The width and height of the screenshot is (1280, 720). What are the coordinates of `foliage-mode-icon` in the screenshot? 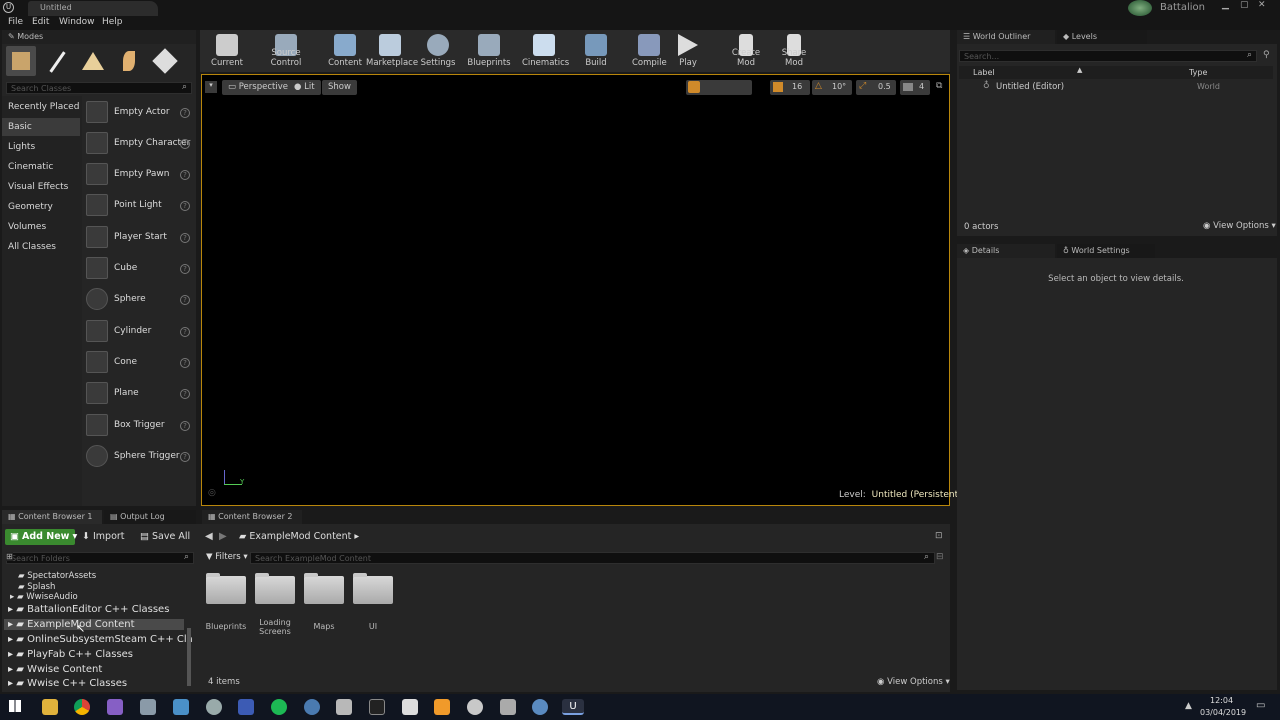 It's located at (129, 61).